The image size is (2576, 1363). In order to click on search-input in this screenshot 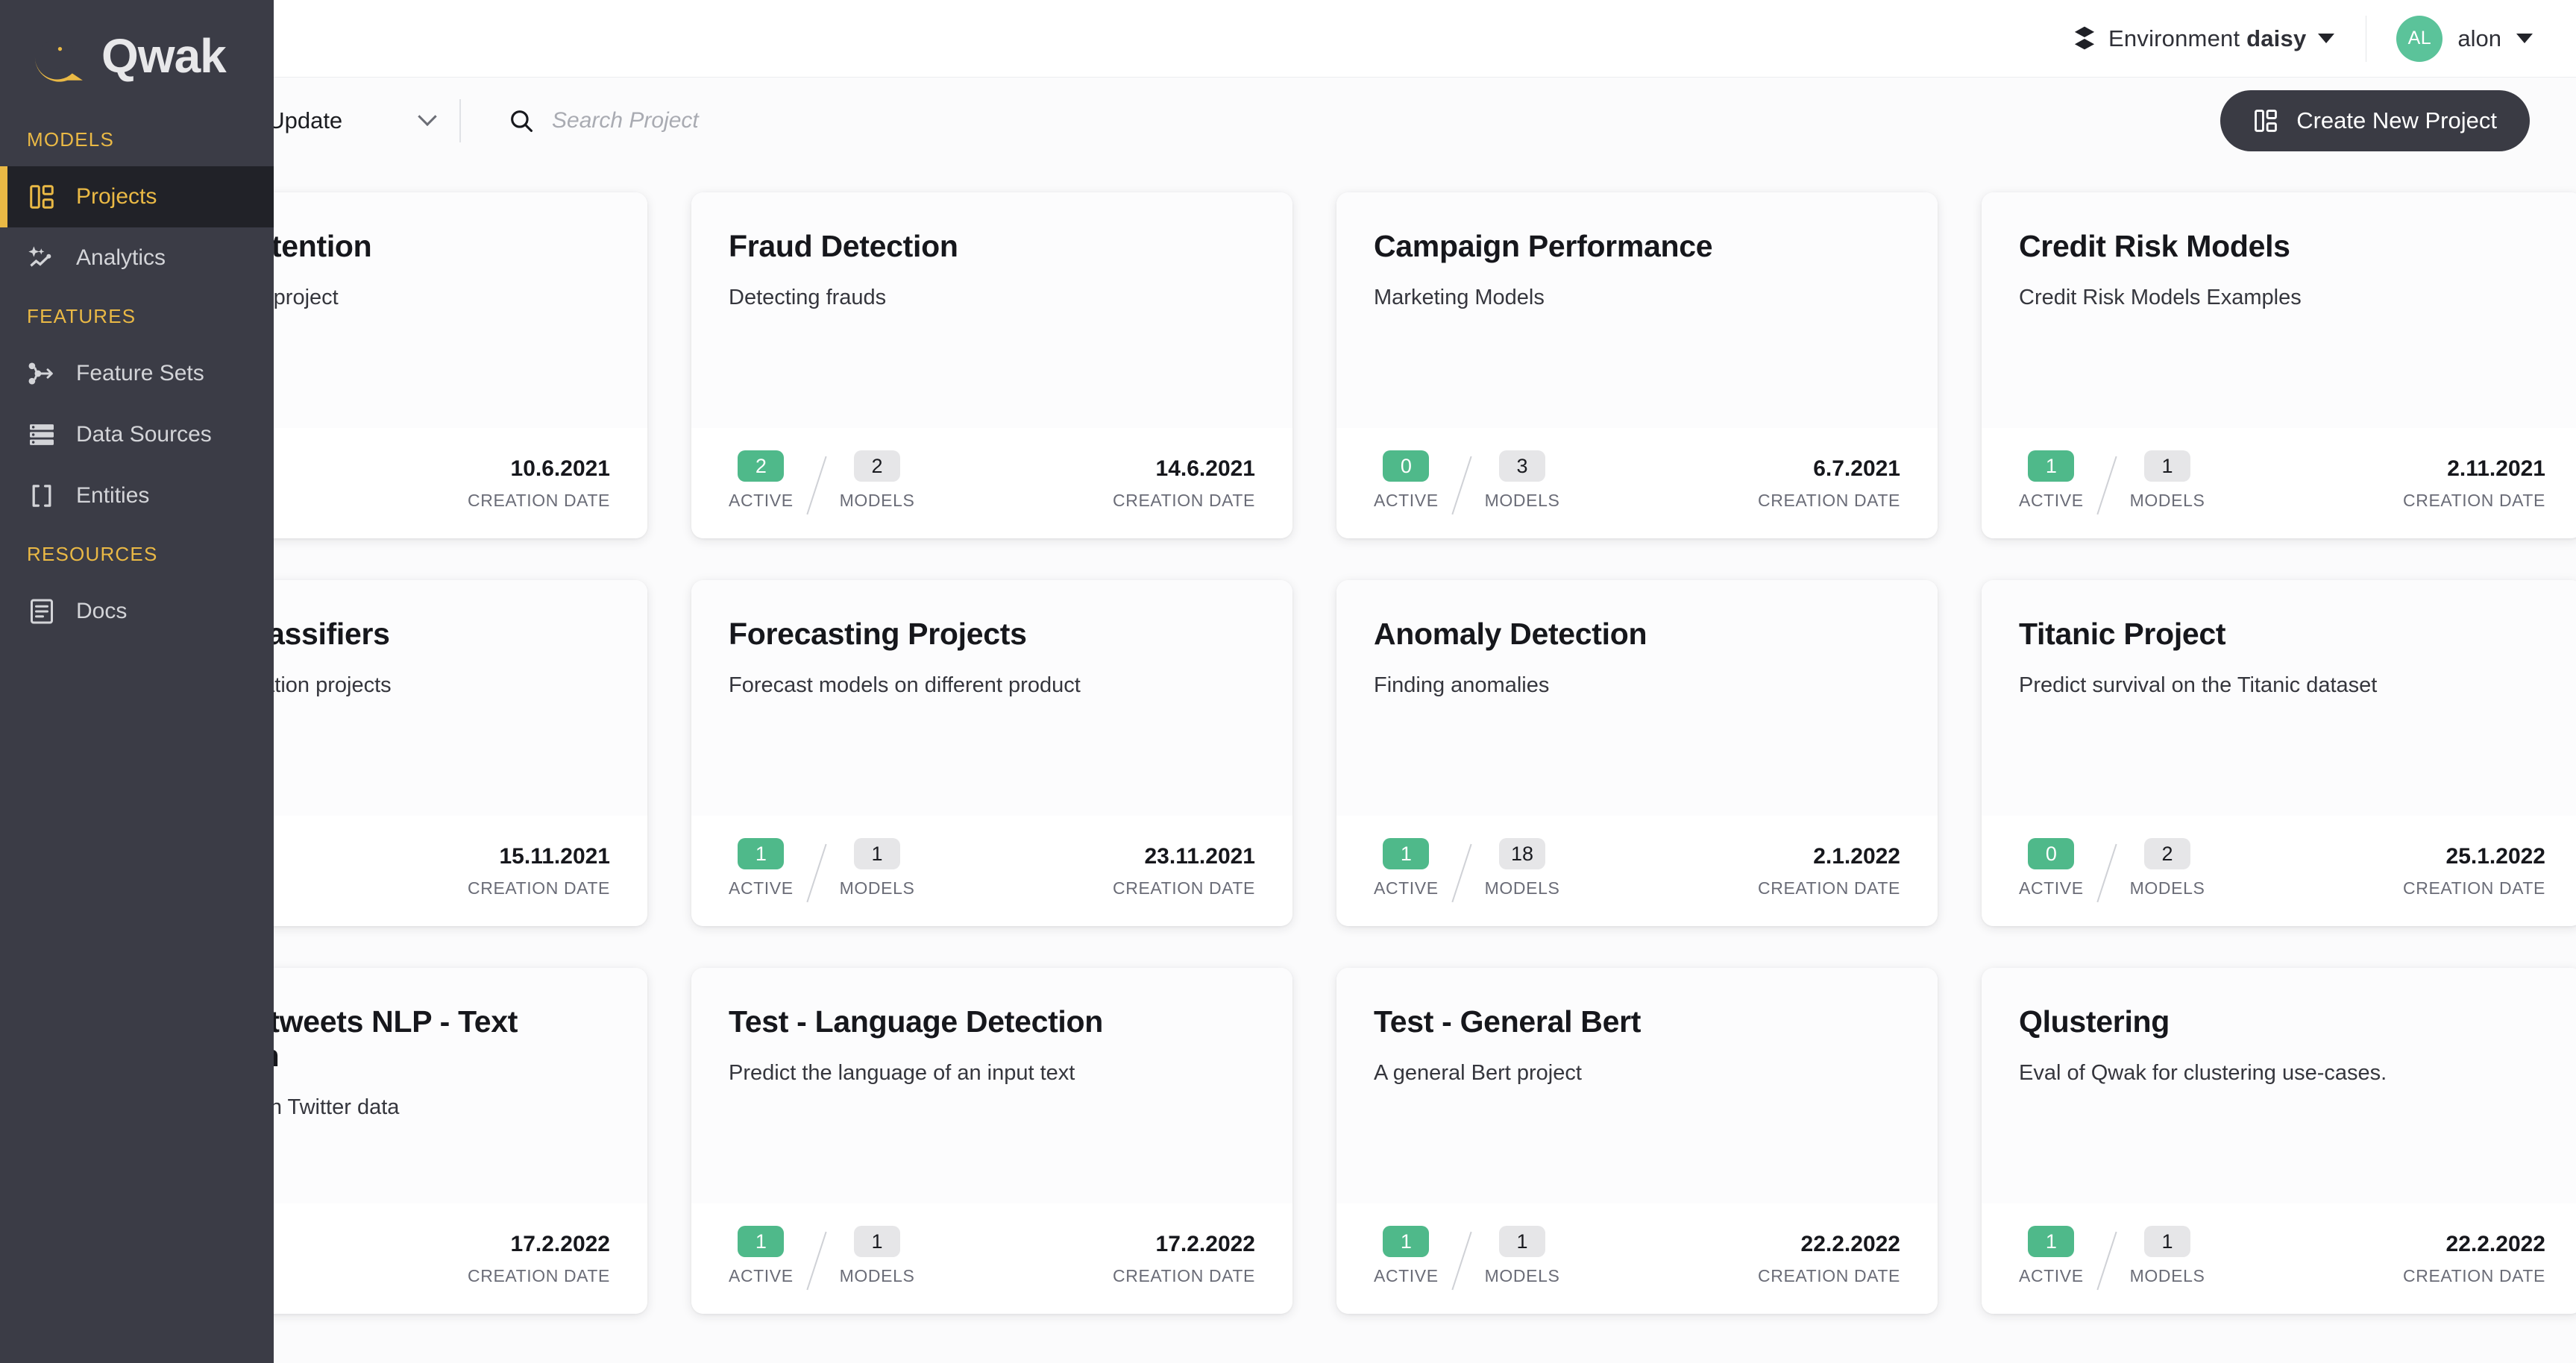, I will do `click(746, 120)`.